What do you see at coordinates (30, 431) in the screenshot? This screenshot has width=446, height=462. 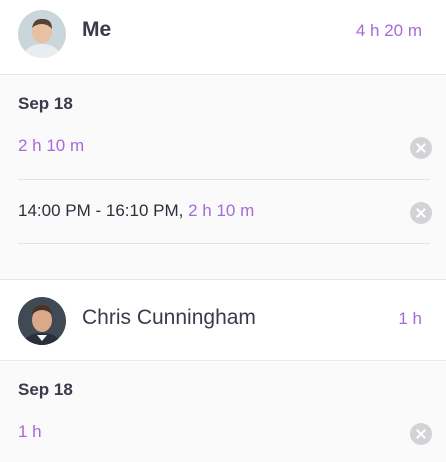 I see `day-total: 1 h` at bounding box center [30, 431].